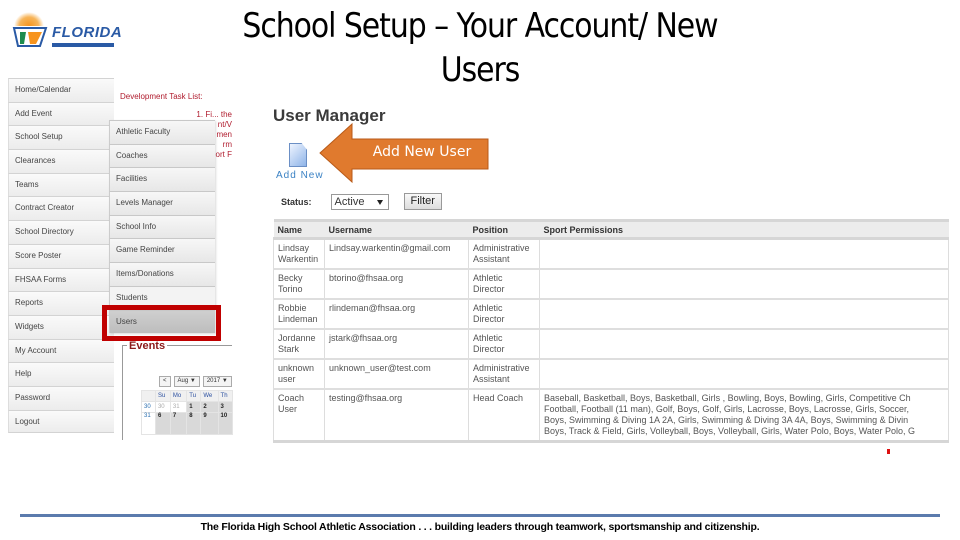  I want to click on status-value: Active, so click(349, 201).